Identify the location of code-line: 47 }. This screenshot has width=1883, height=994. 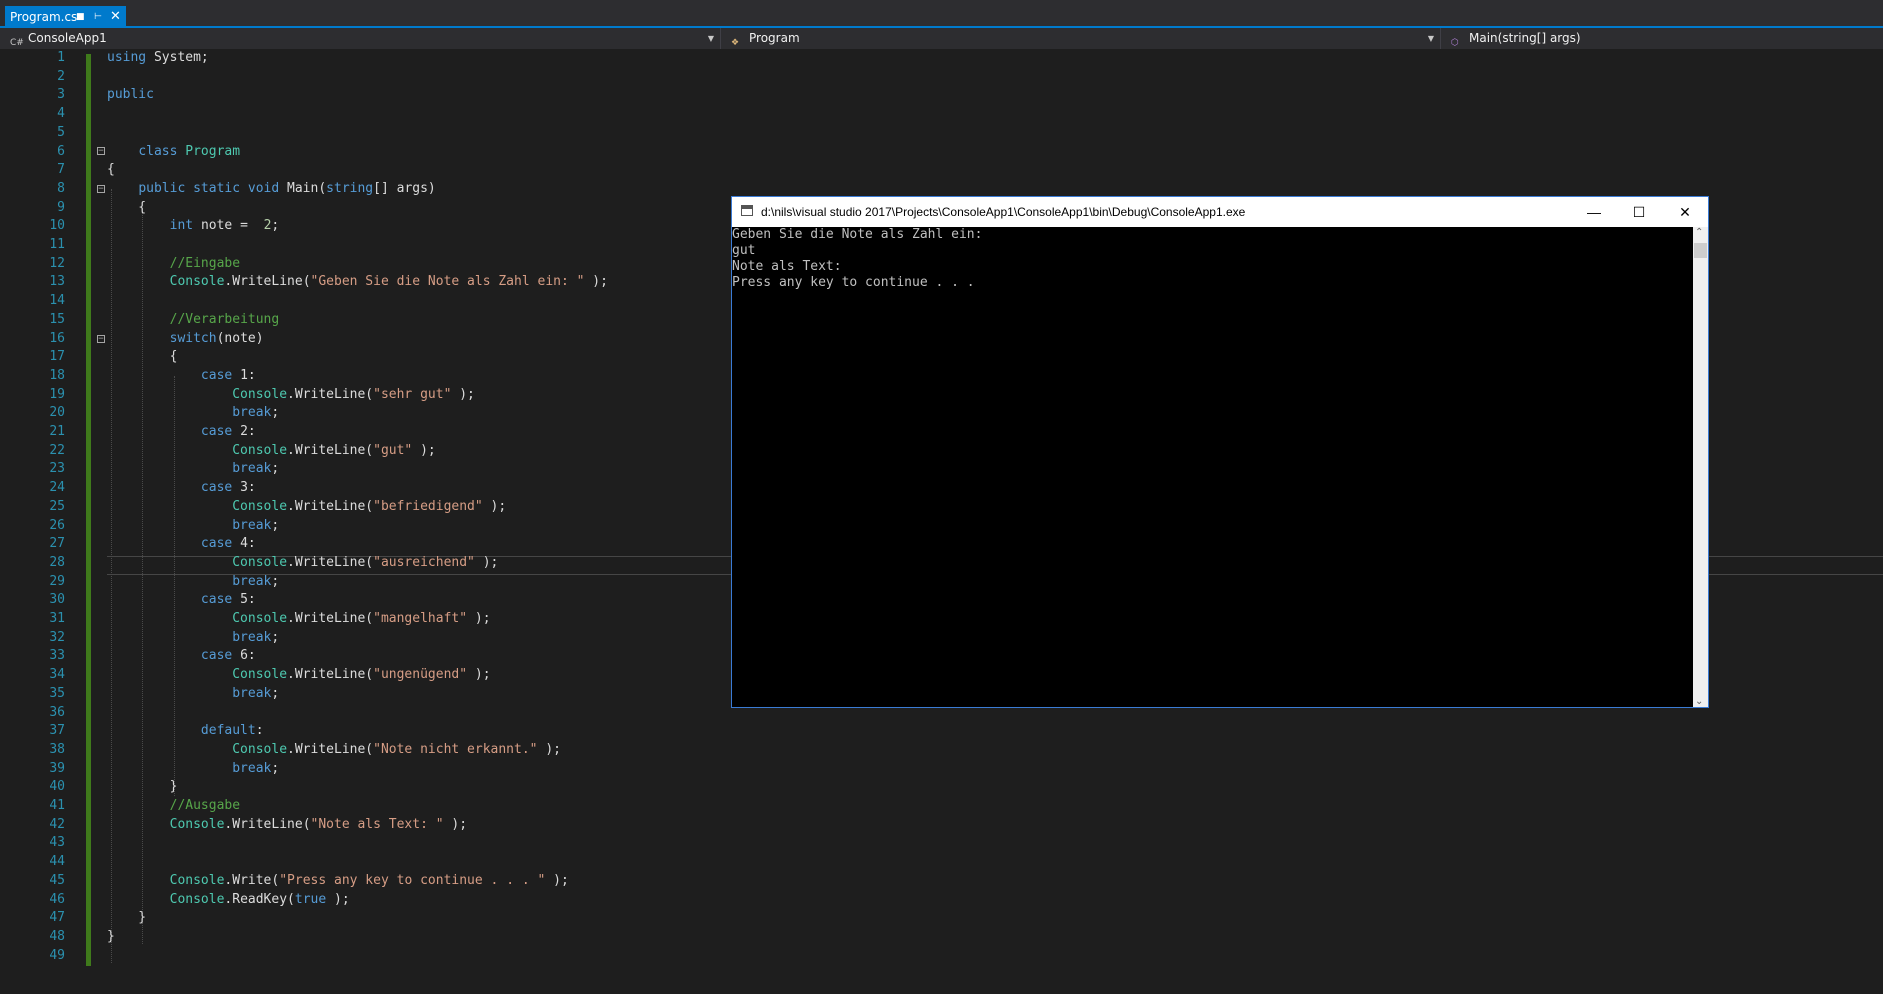
(941, 918).